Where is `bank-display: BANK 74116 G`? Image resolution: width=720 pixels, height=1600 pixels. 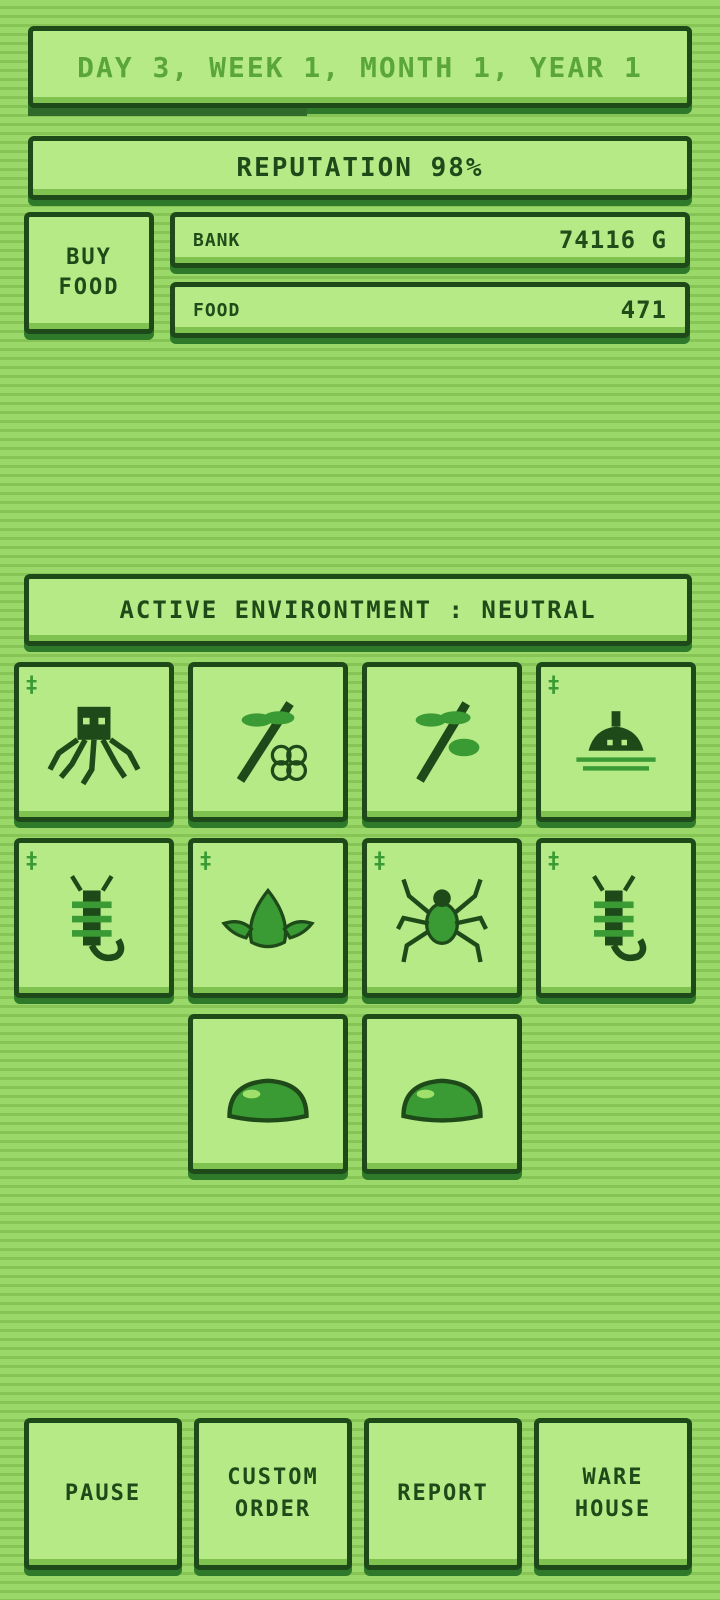 bank-display: BANK 74116 G is located at coordinates (430, 240).